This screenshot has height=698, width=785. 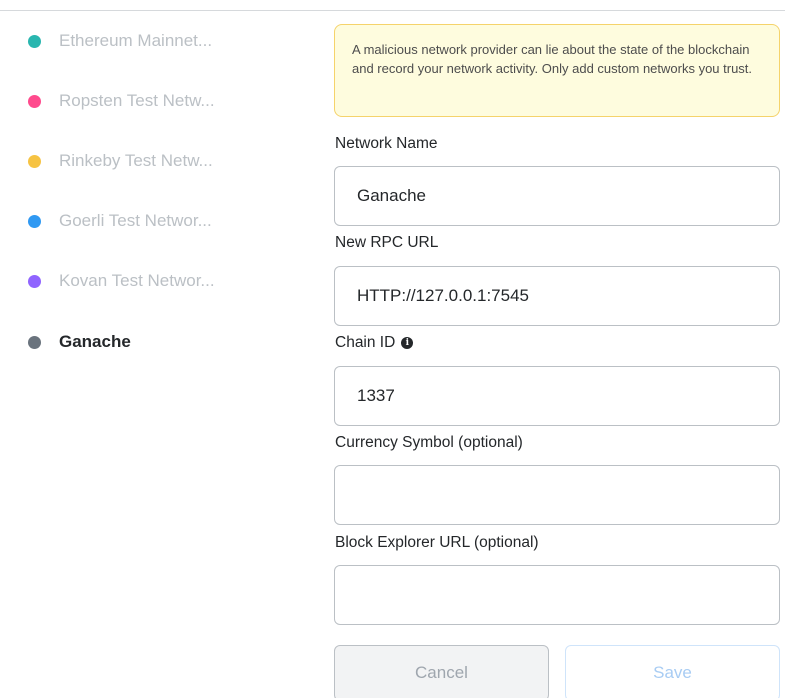 What do you see at coordinates (557, 296) in the screenshot?
I see `rpc-url-input` at bounding box center [557, 296].